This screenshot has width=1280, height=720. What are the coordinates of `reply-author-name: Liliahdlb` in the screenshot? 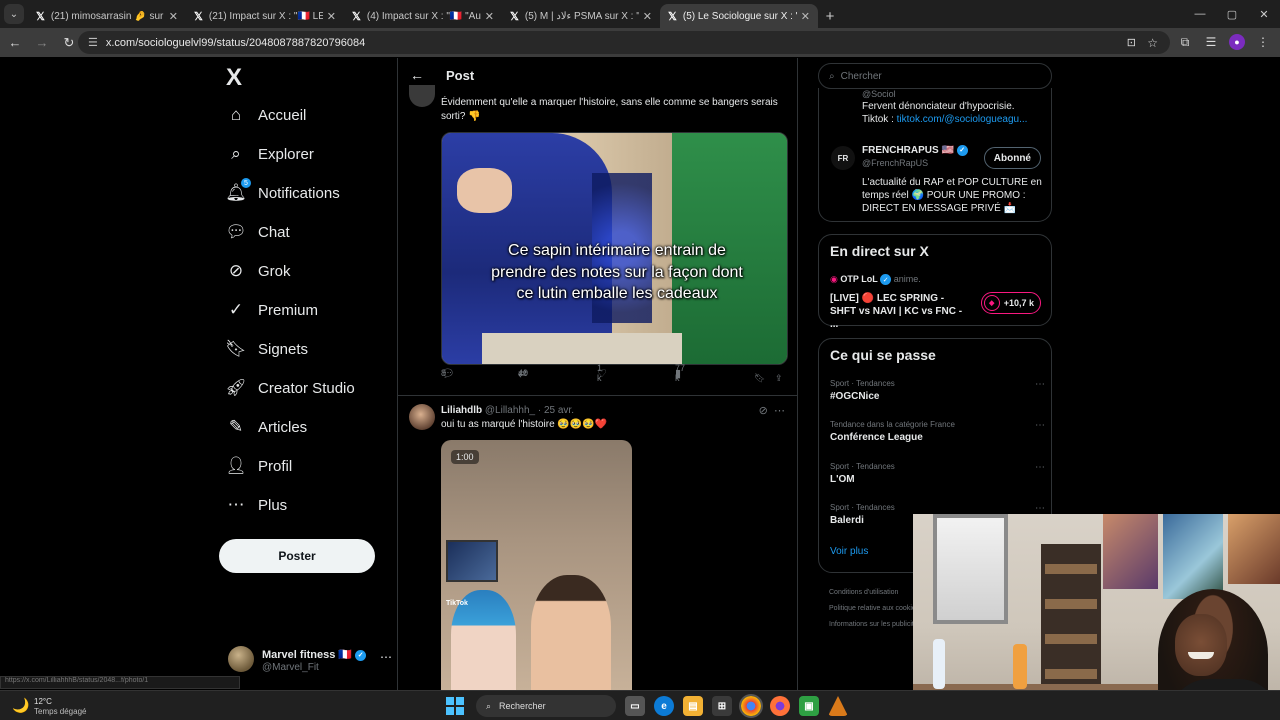 It's located at (461, 410).